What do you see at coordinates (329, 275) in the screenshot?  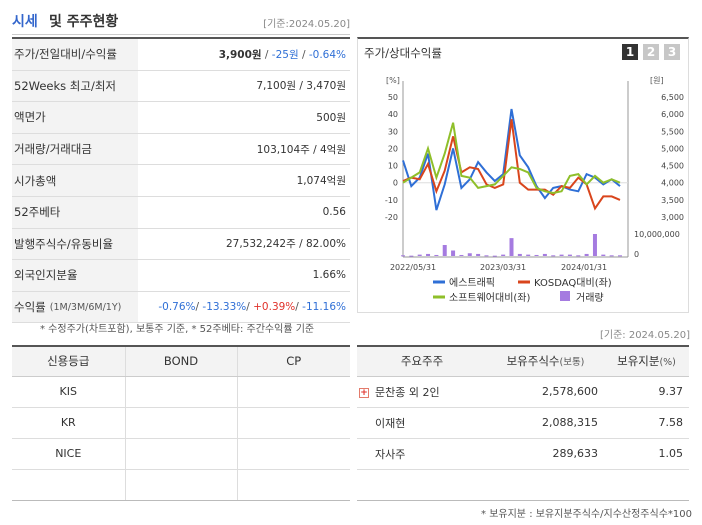 I see `info-value: 1.66%` at bounding box center [329, 275].